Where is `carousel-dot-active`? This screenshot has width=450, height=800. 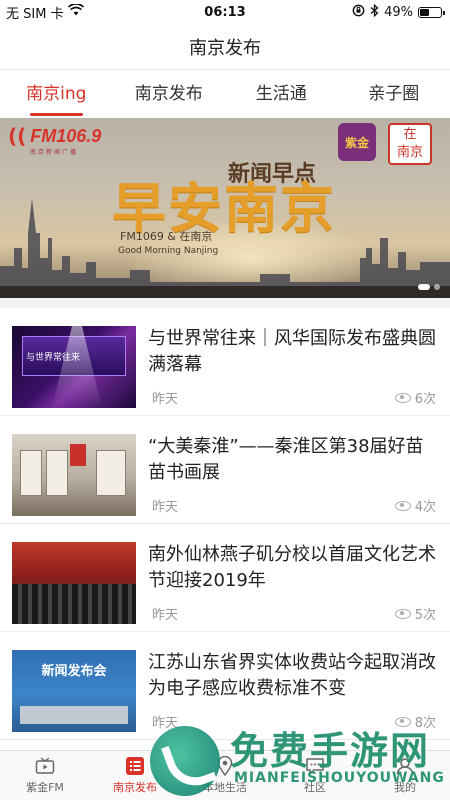
carousel-dot-active is located at coordinates (424, 287).